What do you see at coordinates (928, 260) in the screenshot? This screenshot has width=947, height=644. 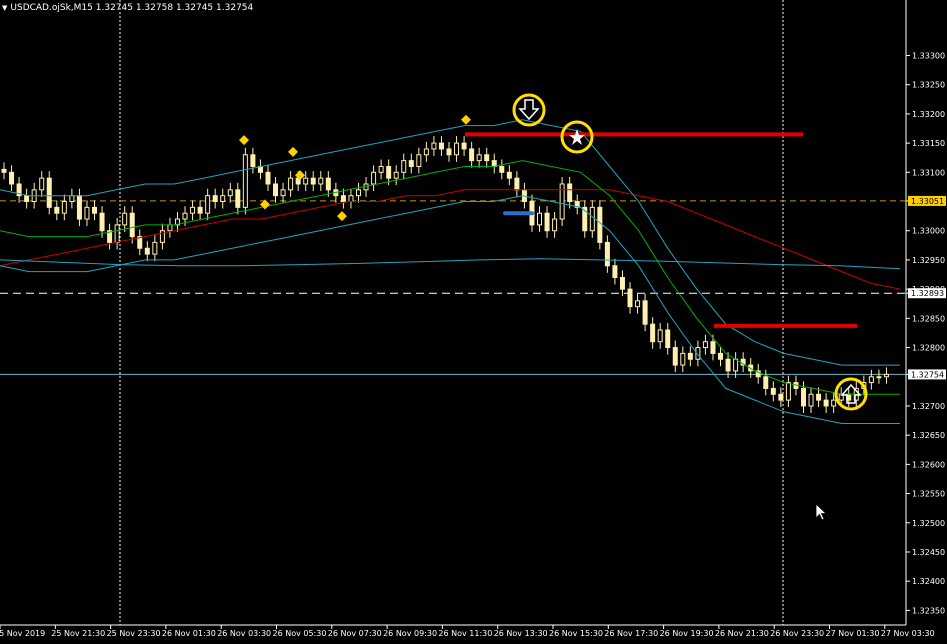 I see `y-tick-label-7: 1.32950` at bounding box center [928, 260].